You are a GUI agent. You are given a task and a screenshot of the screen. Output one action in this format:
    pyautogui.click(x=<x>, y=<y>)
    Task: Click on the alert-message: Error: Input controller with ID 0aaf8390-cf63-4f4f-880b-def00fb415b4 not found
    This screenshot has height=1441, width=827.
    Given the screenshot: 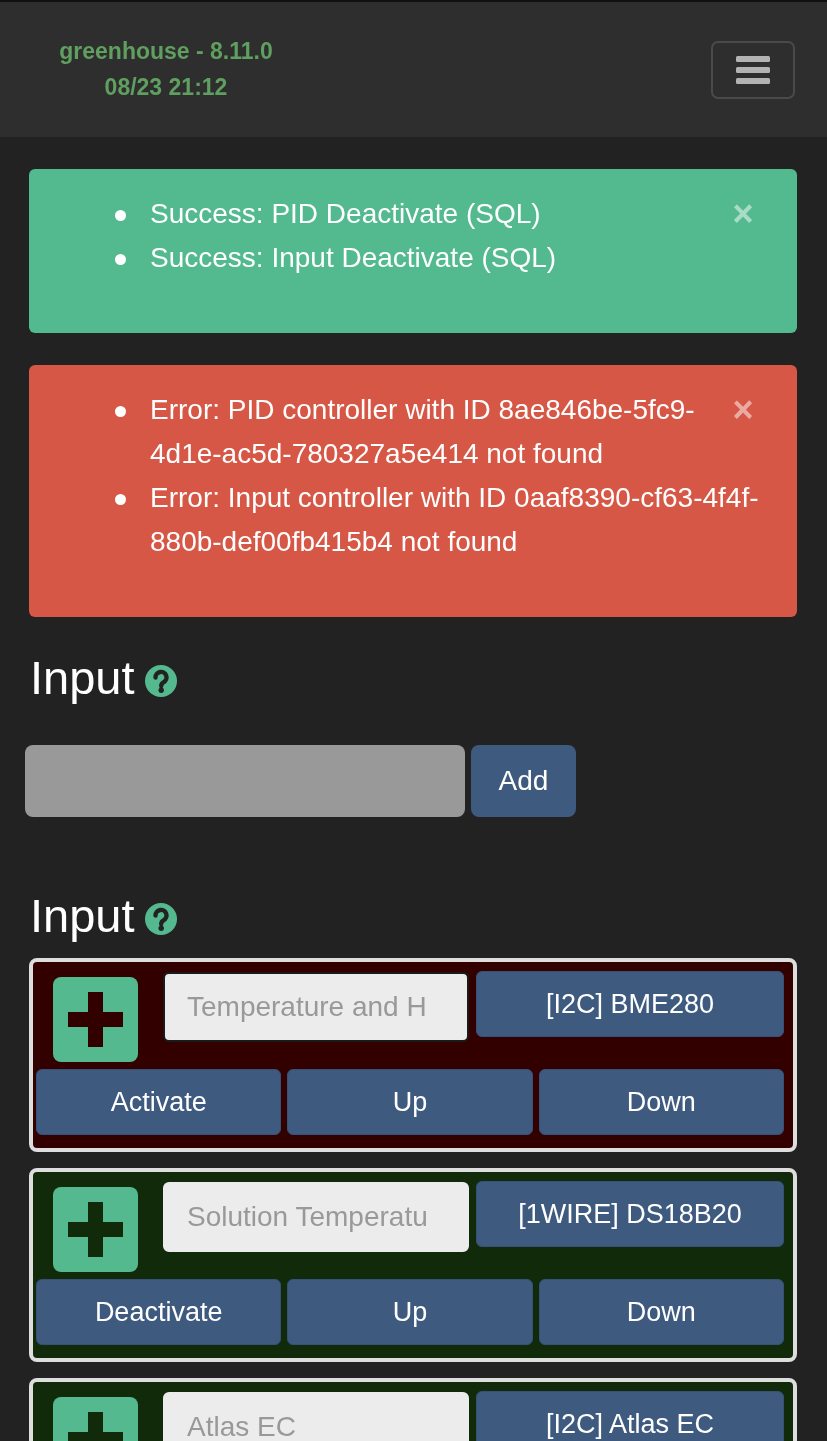 What is the action you would take?
    pyautogui.click(x=454, y=519)
    